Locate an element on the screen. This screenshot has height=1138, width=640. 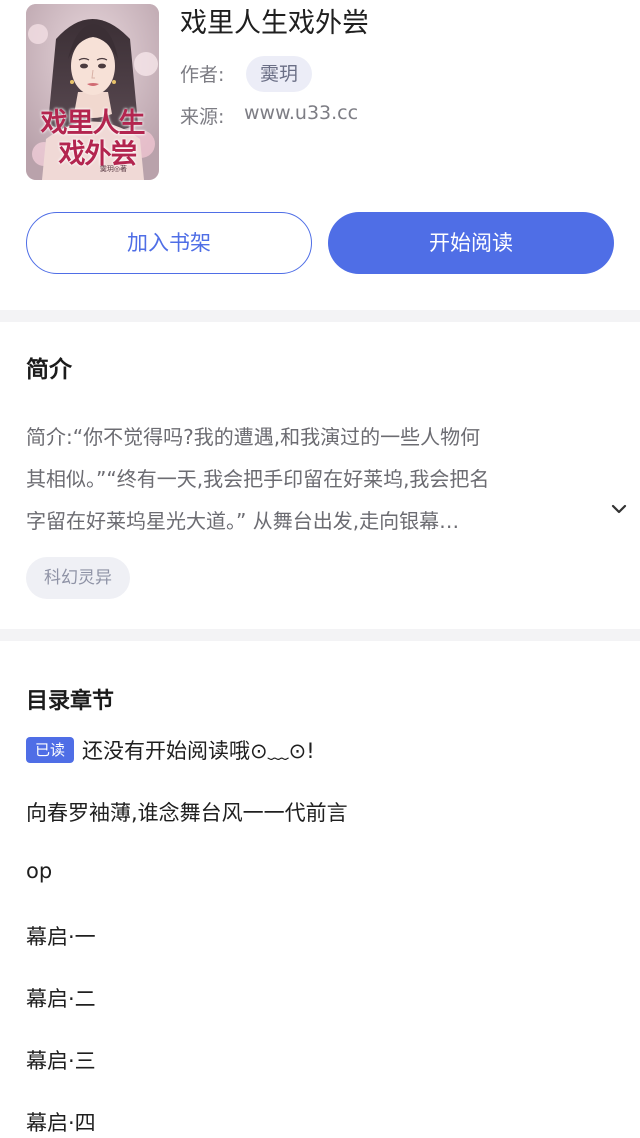
intro-heading: 简介 is located at coordinates (49, 370).